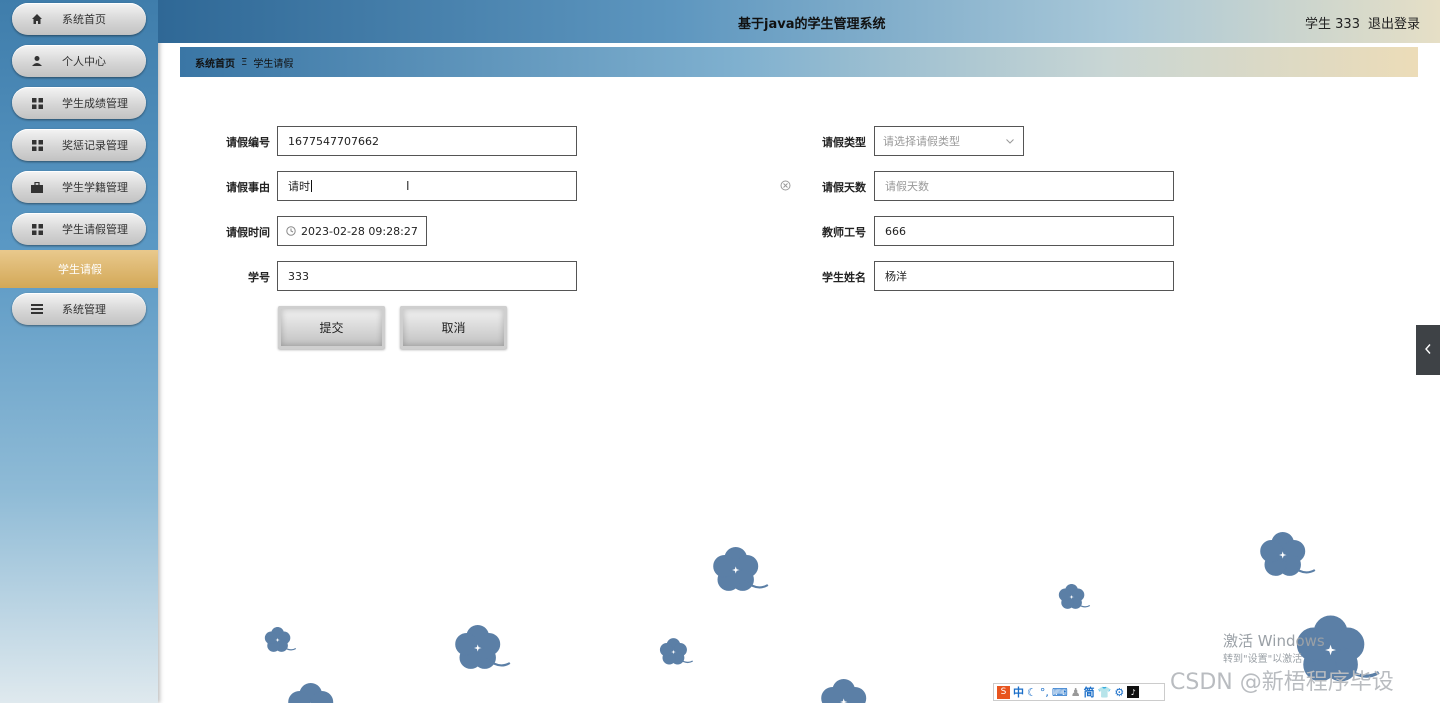 This screenshot has width=1440, height=703. I want to click on breadcrumb-home: 系统首页, so click(215, 62).